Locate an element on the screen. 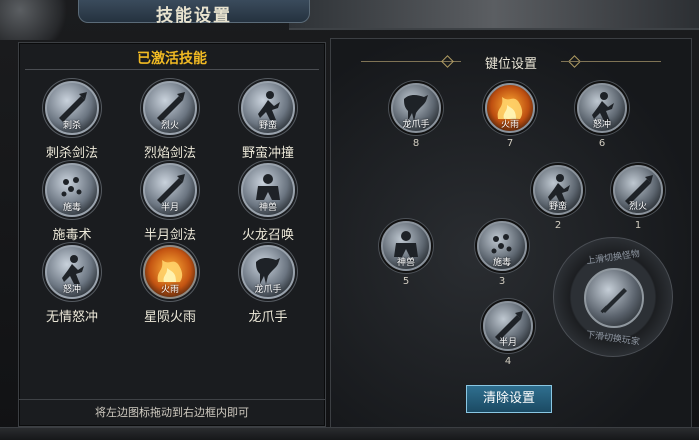 The image size is (699, 440). skill-icon-label: 神兽 is located at coordinates (267, 208).